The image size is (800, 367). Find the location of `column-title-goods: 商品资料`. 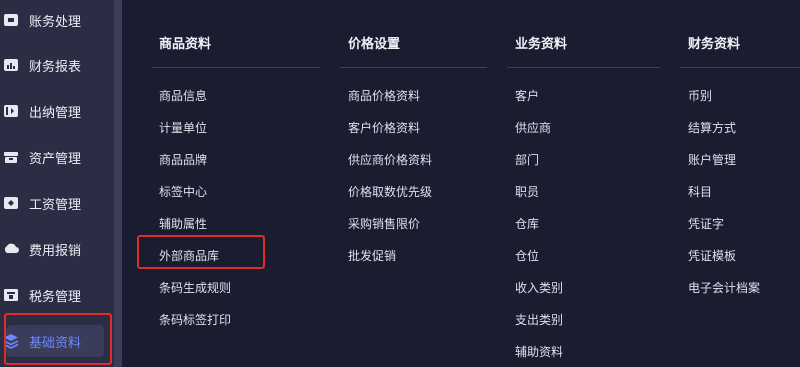

column-title-goods: 商品资料 is located at coordinates (185, 44).